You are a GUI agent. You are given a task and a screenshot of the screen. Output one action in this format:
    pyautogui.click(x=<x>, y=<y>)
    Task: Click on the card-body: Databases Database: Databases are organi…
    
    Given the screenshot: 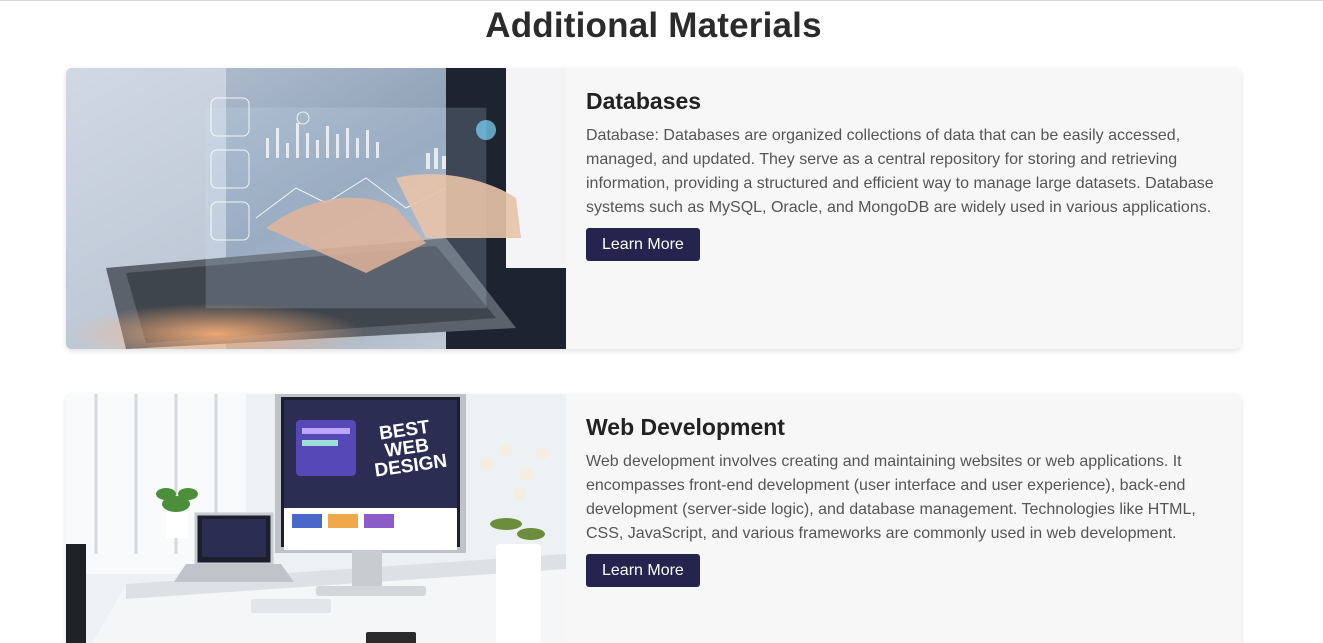 What is the action you would take?
    pyautogui.click(x=906, y=173)
    